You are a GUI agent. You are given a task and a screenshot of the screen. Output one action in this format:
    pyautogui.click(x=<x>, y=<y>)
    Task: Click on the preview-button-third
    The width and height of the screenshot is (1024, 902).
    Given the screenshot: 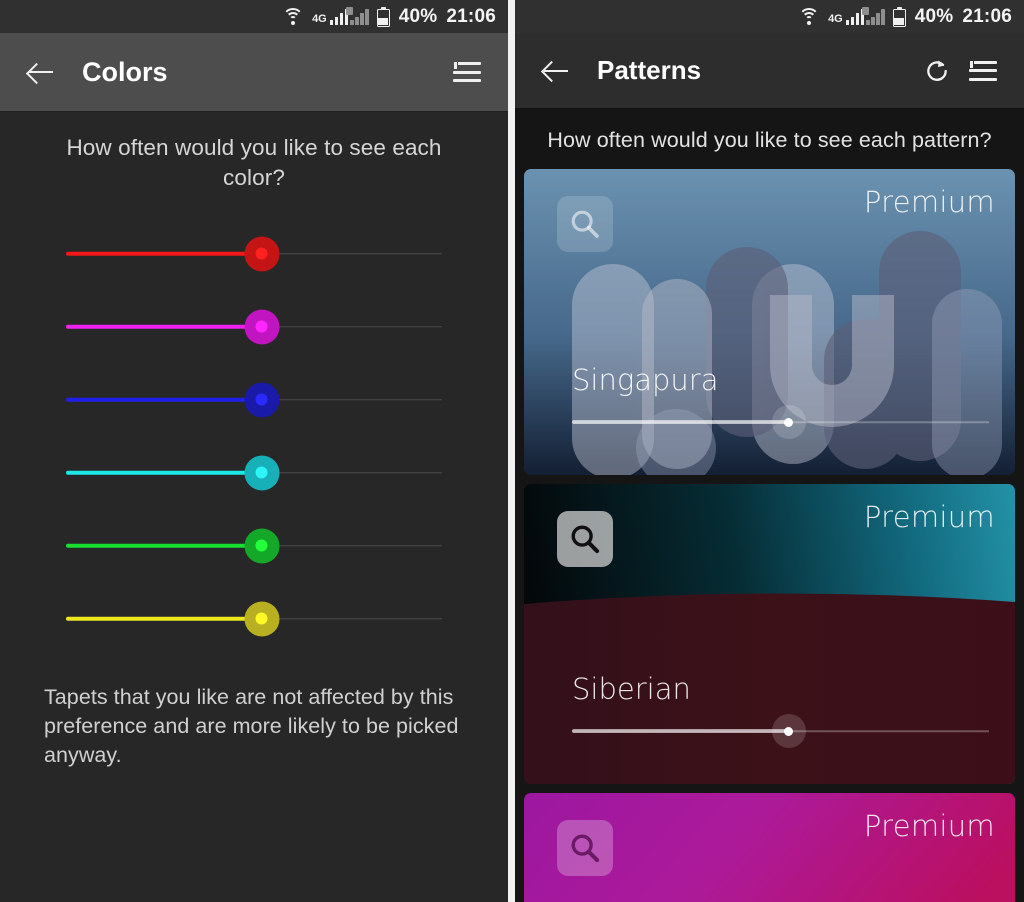 What is the action you would take?
    pyautogui.click(x=585, y=848)
    